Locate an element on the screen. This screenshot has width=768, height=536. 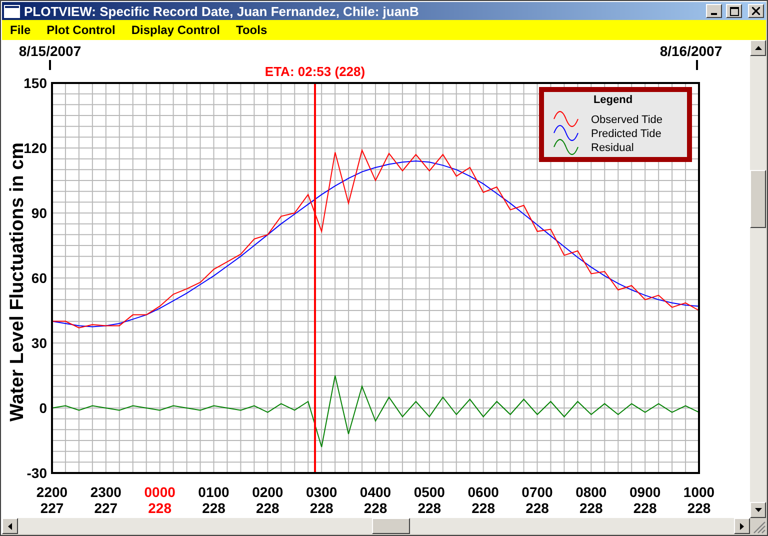
y-tick-label: 90 is located at coordinates (39, 213).